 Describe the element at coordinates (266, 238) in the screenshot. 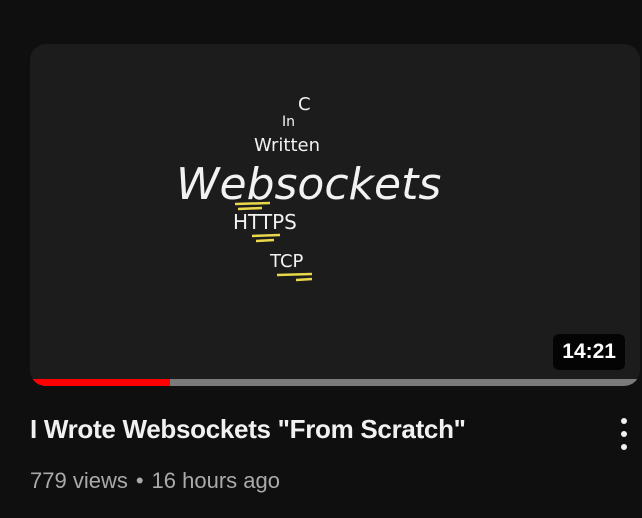

I see `thumb-underline-https` at that location.